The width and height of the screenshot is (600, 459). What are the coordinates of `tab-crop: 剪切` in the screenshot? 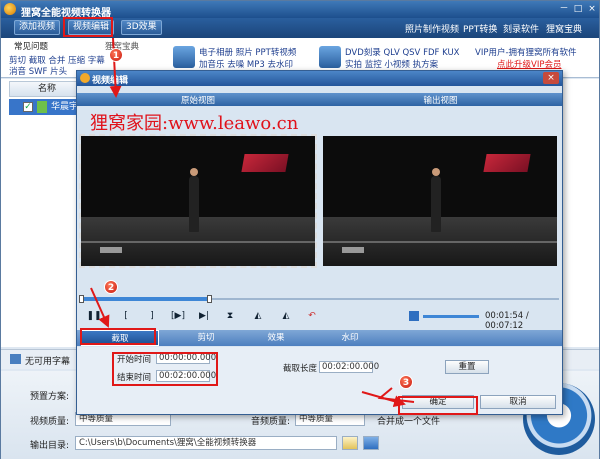 It's located at (206, 338).